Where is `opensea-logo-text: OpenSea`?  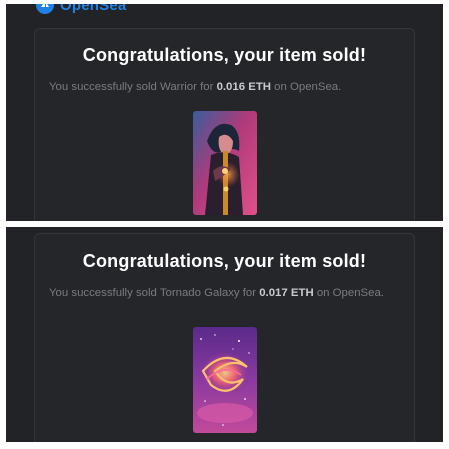
opensea-logo-text: OpenSea is located at coordinates (93, 9).